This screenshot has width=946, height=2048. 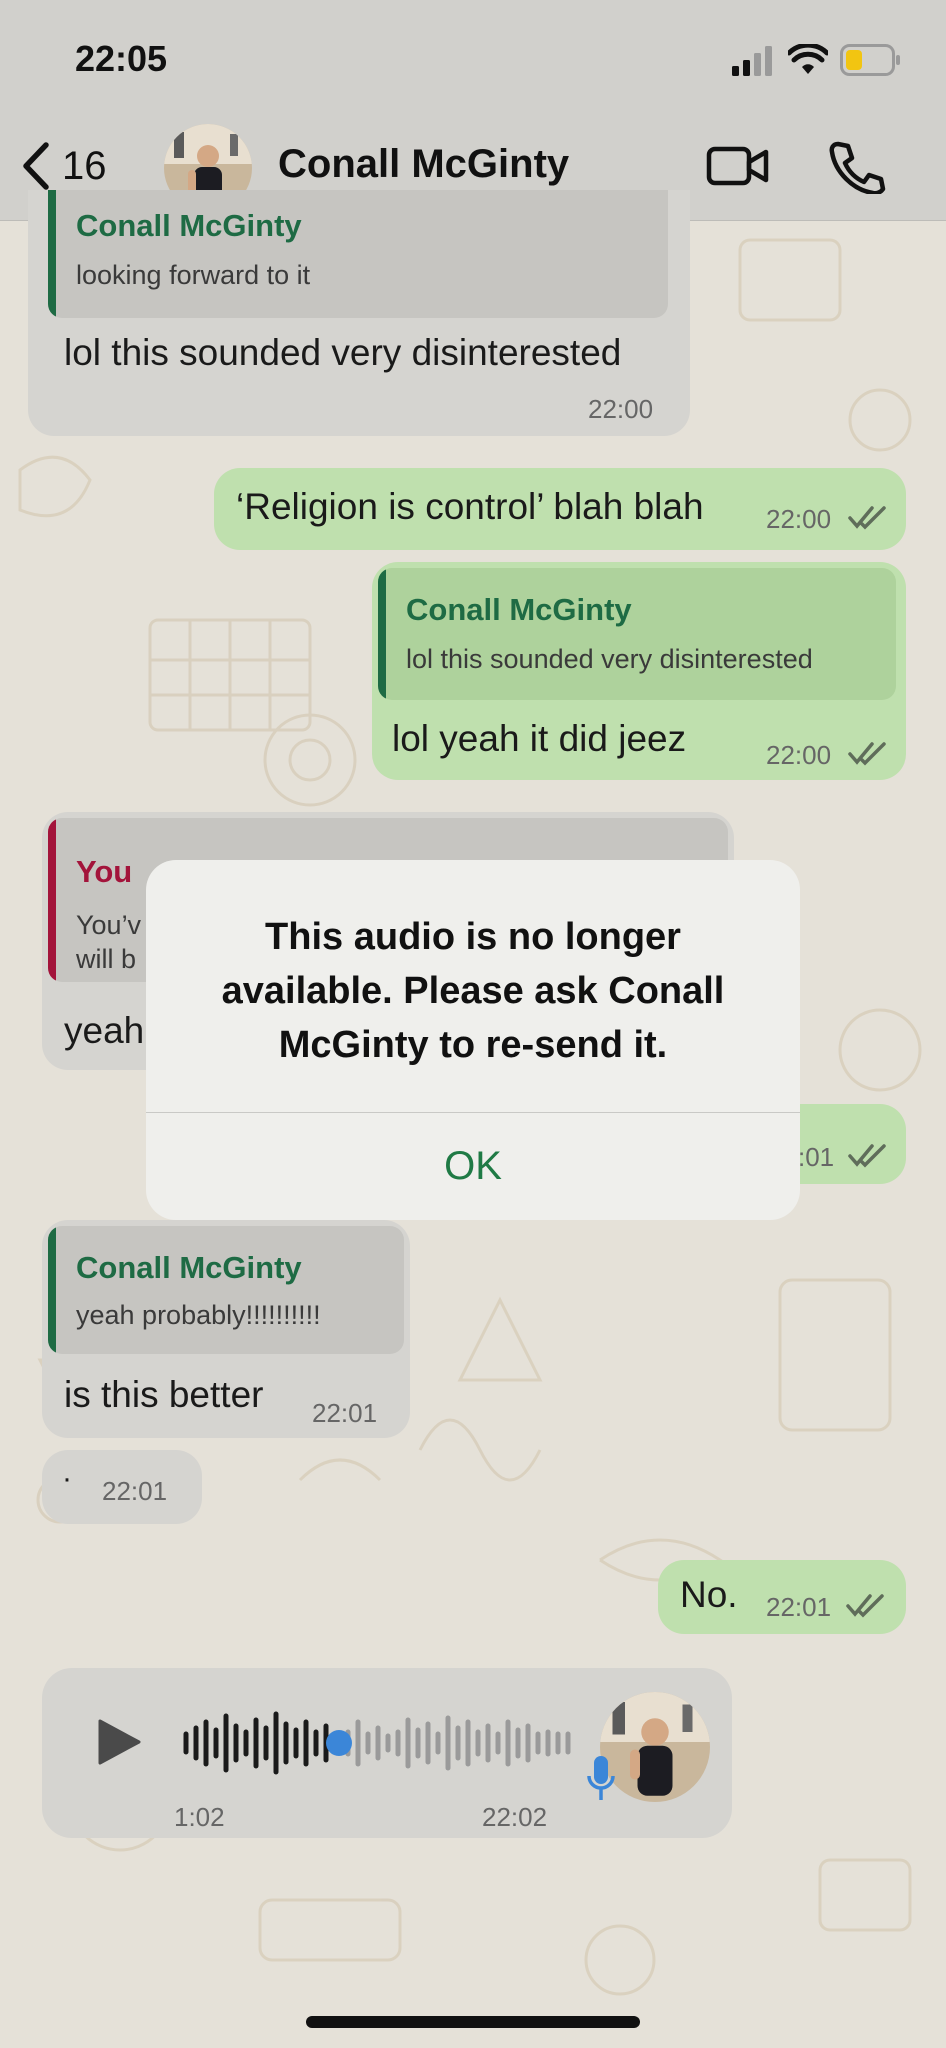 What do you see at coordinates (358, 254) in the screenshot?
I see `quoted-message: Conall McGinty looking forward to it` at bounding box center [358, 254].